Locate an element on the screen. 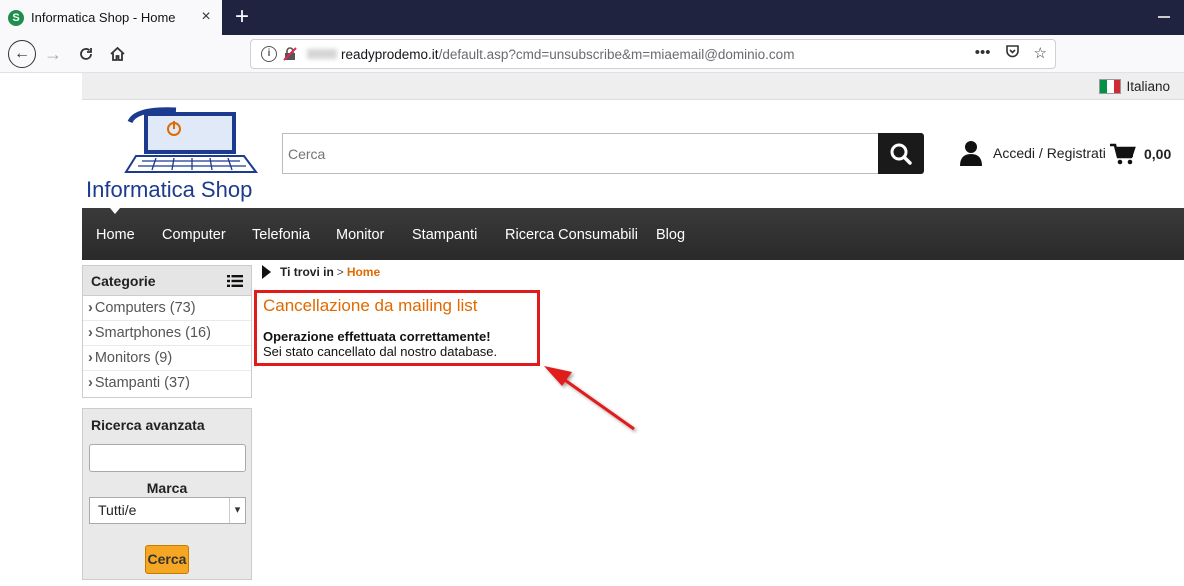 This screenshot has width=1184, height=586. advanced-search-panel: Ricerca avanzata Marca Tutti/e ▾ Cerca is located at coordinates (167, 494).